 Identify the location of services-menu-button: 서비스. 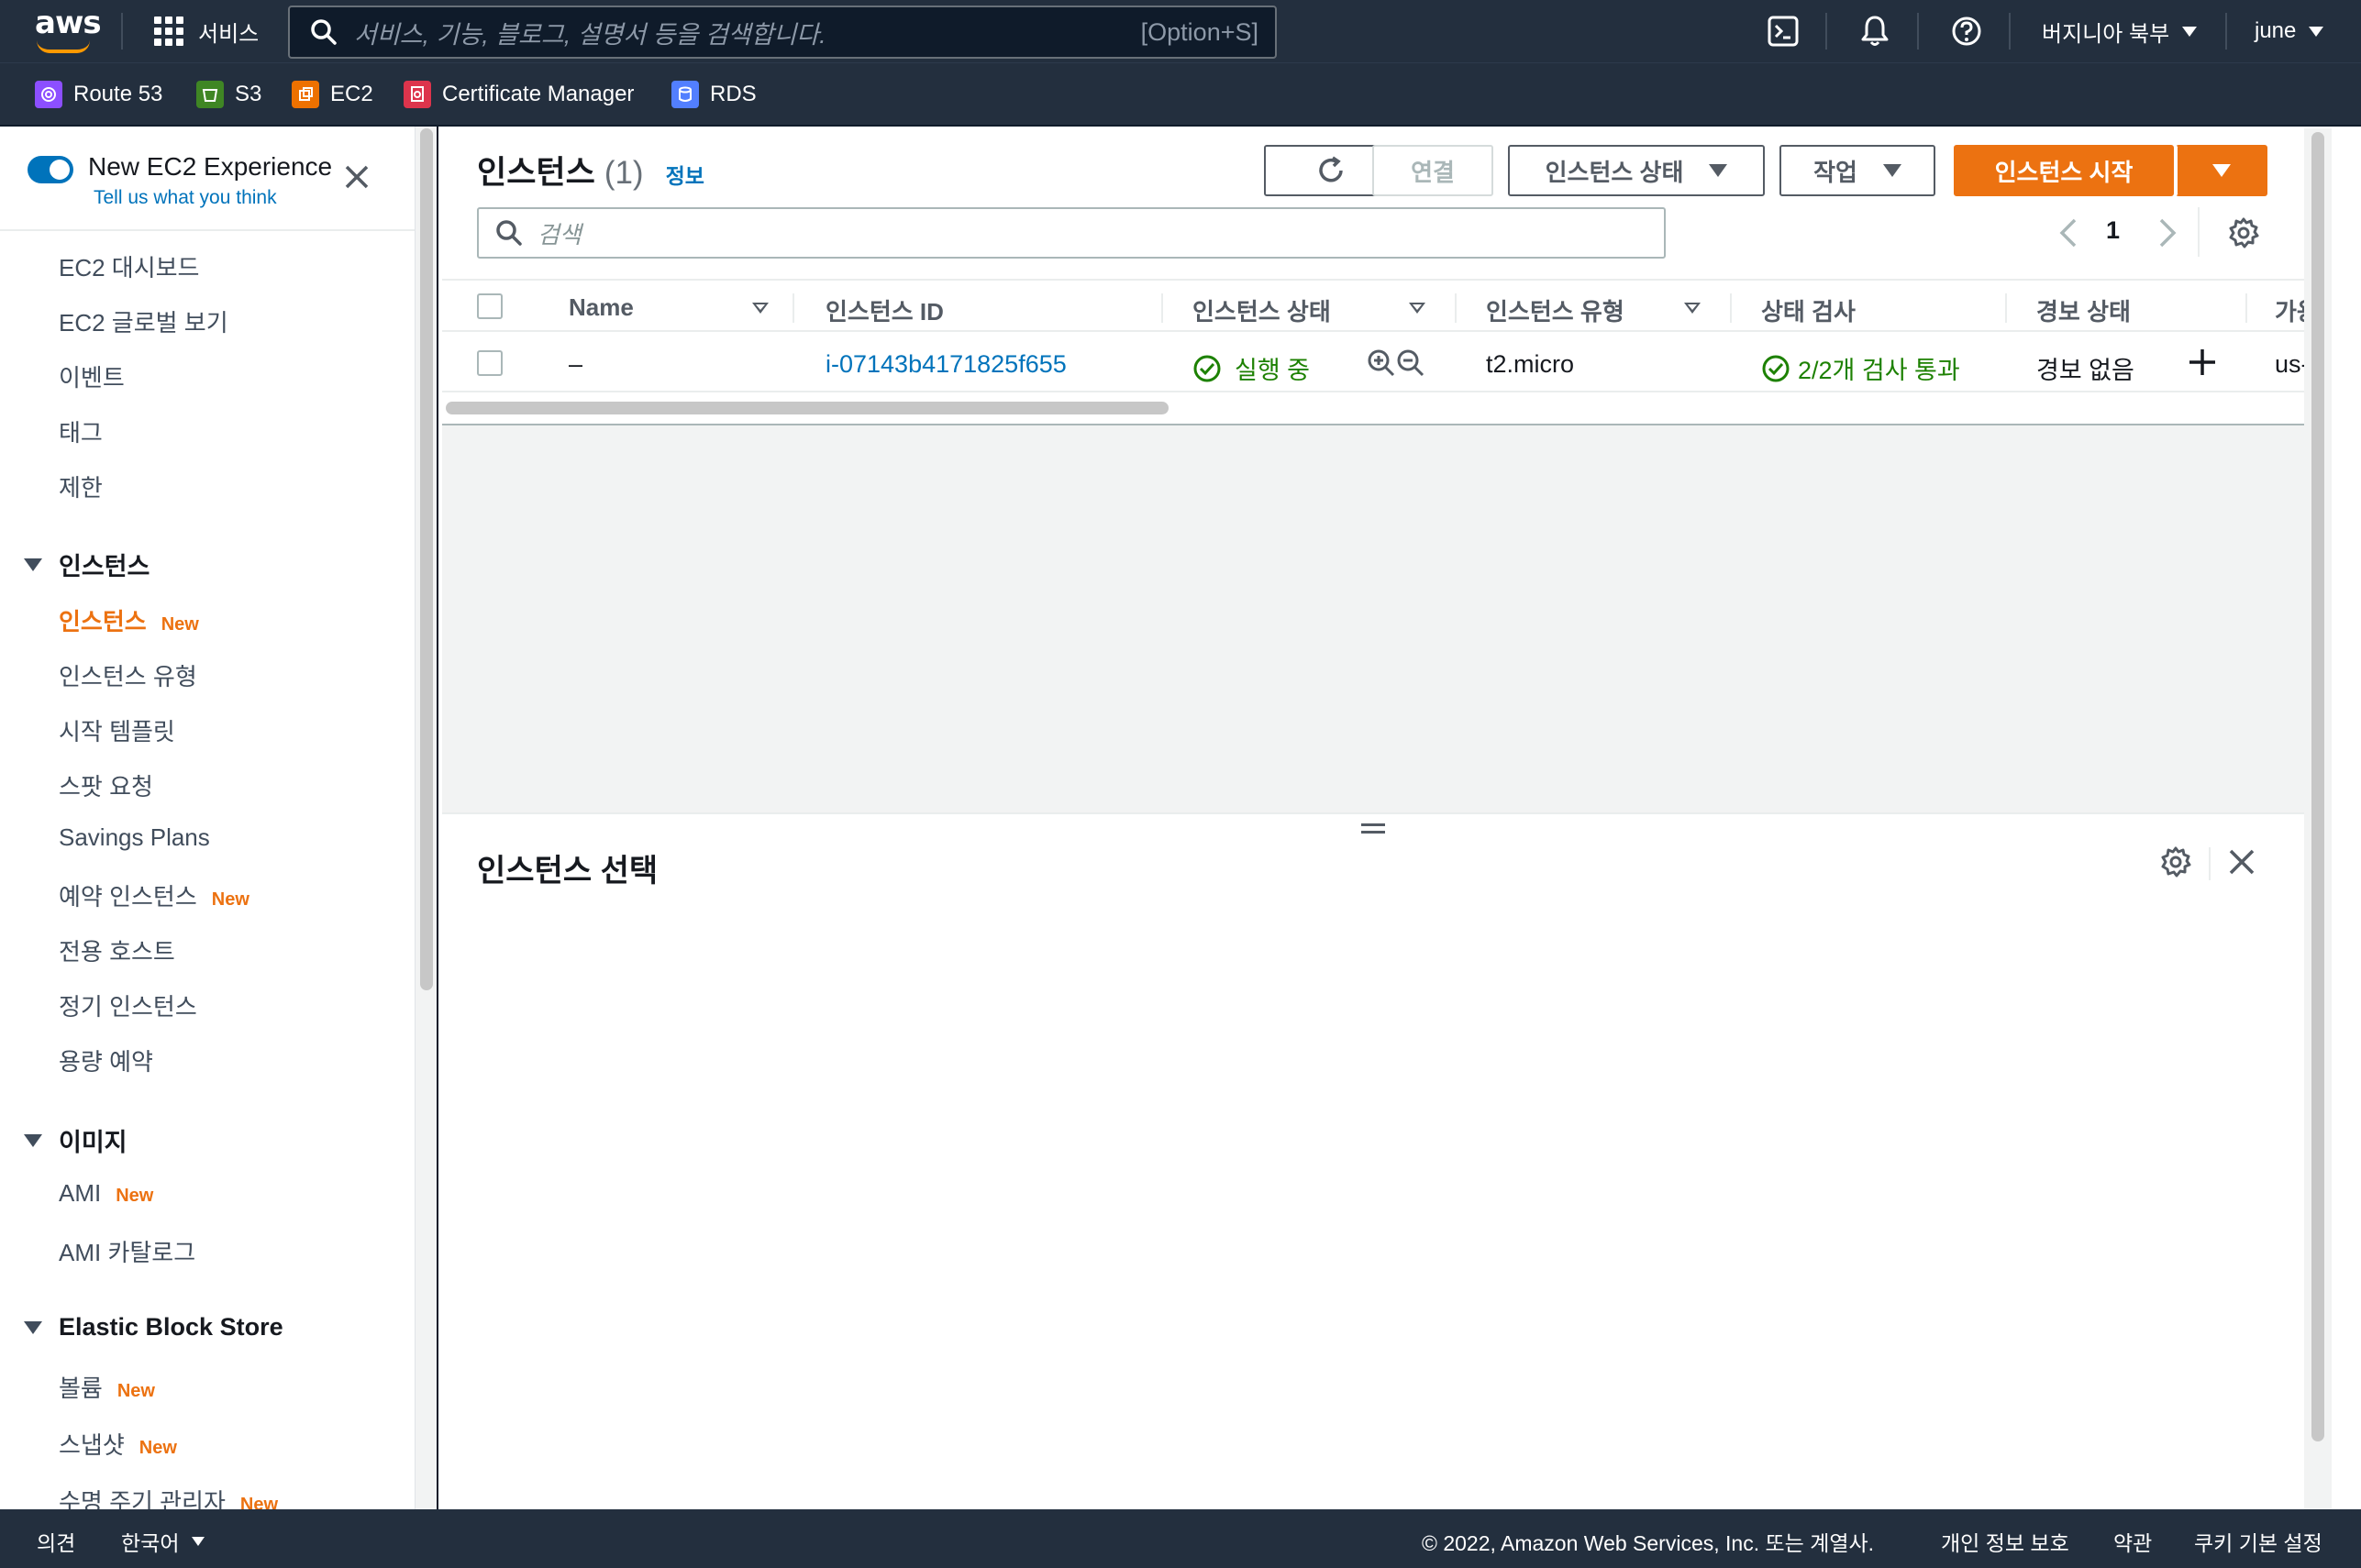
(206, 32).